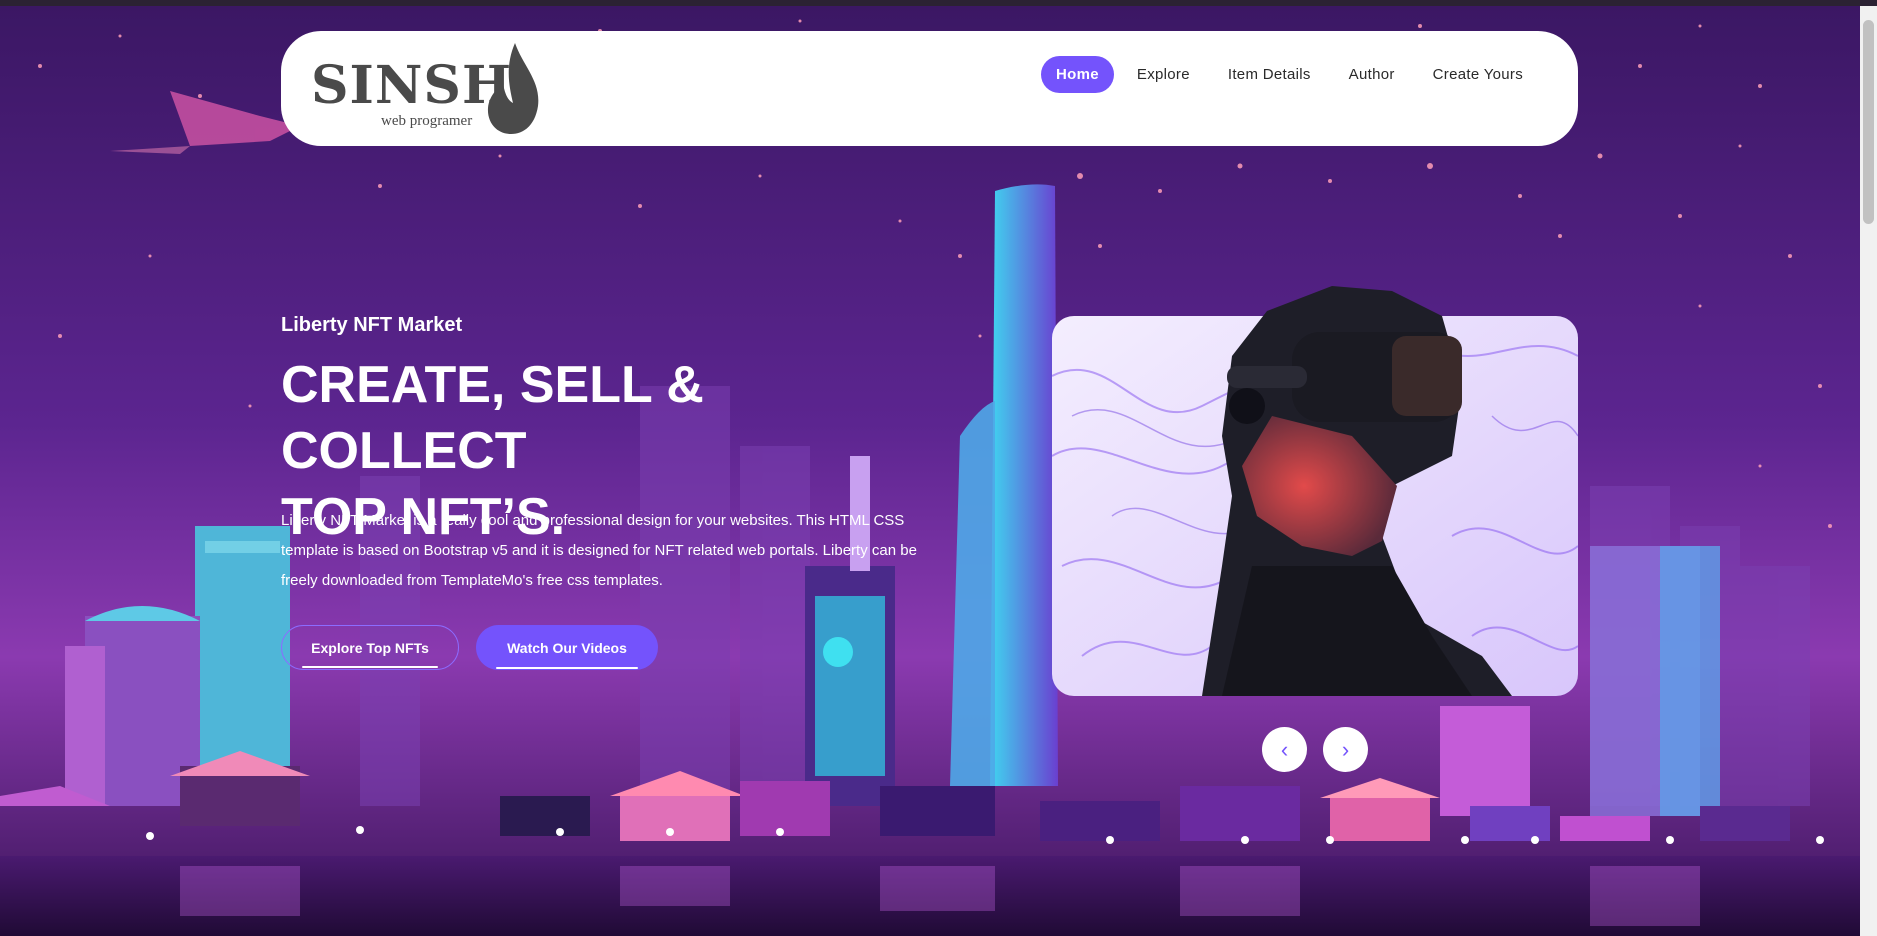 This screenshot has height=936, width=1877. Describe the element at coordinates (1868, 122) in the screenshot. I see `scrollbar-thumb` at that location.